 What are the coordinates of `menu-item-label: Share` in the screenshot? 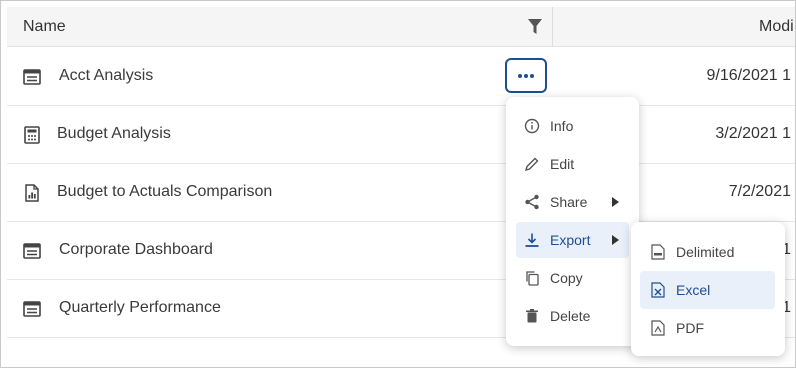 It's located at (569, 202).